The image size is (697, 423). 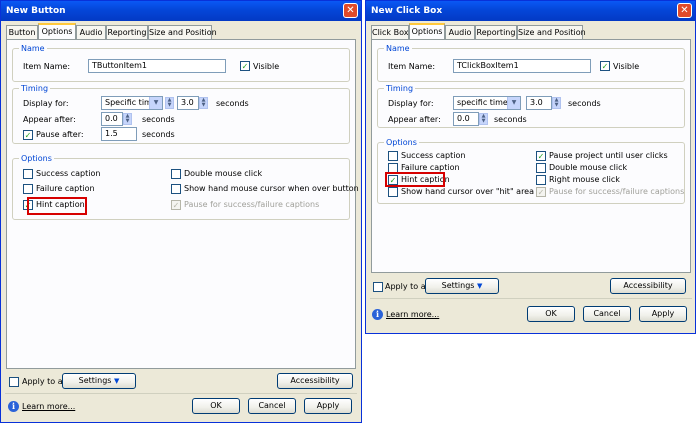 I want to click on footer-separator, so click(x=531, y=298).